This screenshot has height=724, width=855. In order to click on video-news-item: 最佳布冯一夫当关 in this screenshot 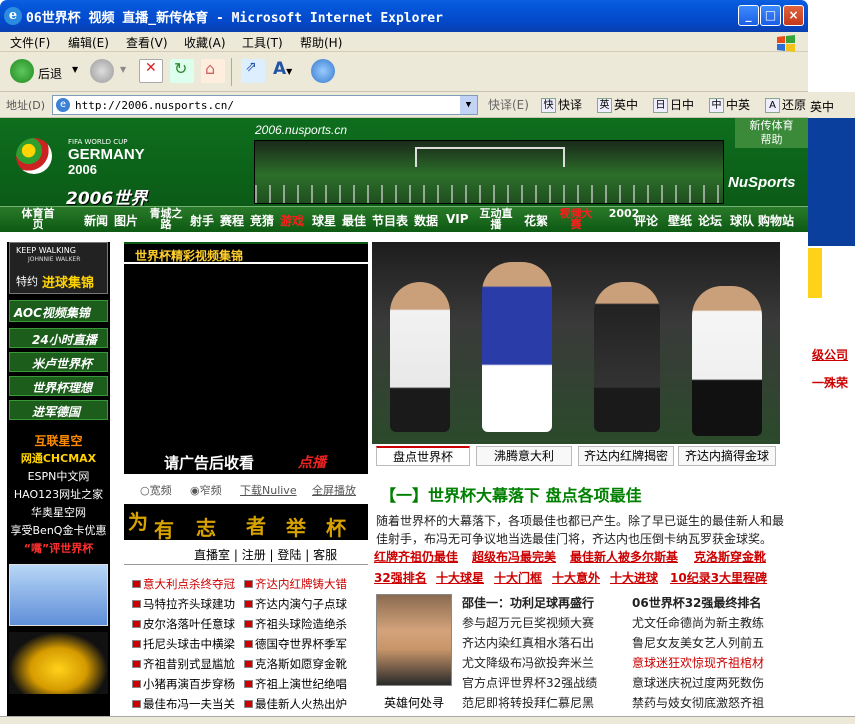, I will do `click(183, 704)`.